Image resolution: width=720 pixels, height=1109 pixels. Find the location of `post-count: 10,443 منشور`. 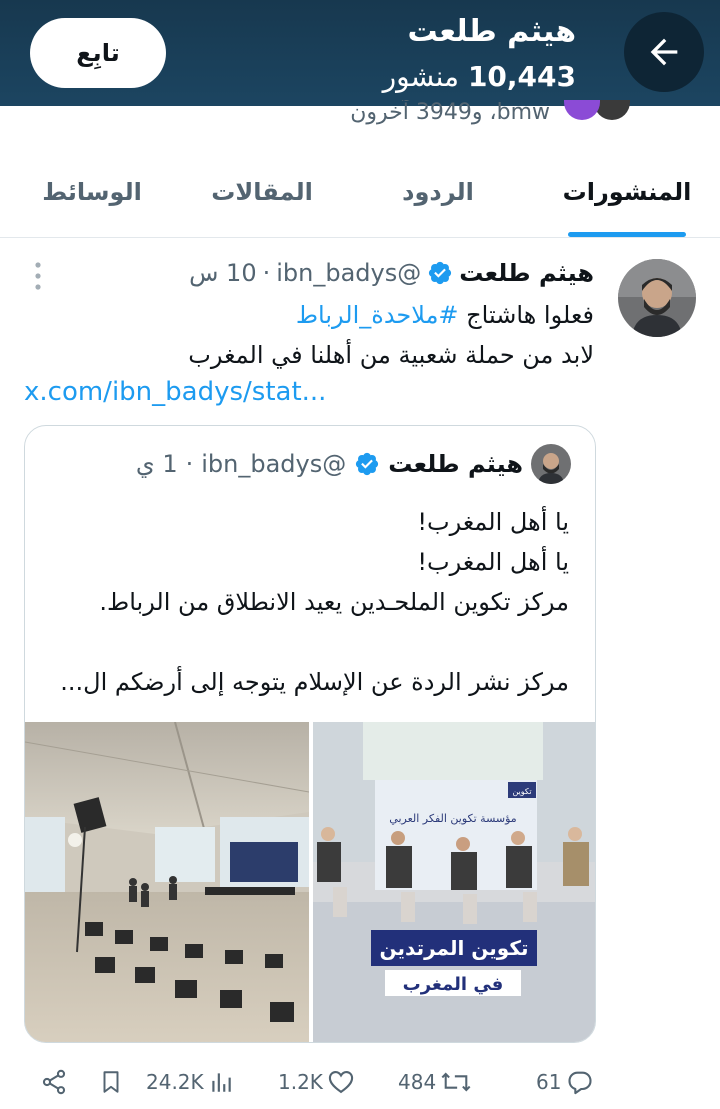

post-count: 10,443 منشور is located at coordinates (479, 76).